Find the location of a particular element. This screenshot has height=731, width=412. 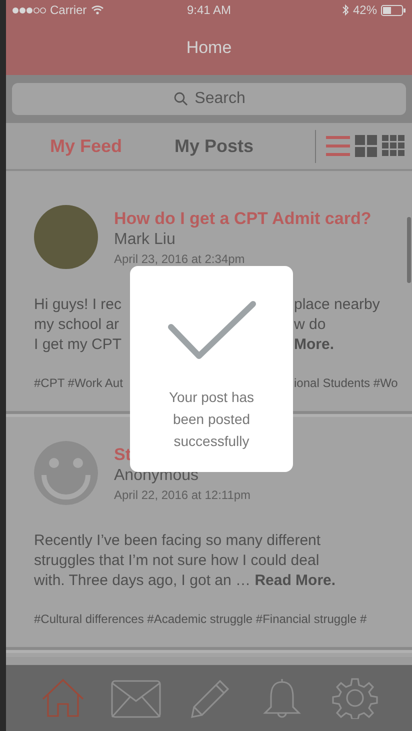

post-tags: ional Students #Wo is located at coordinates (346, 383).